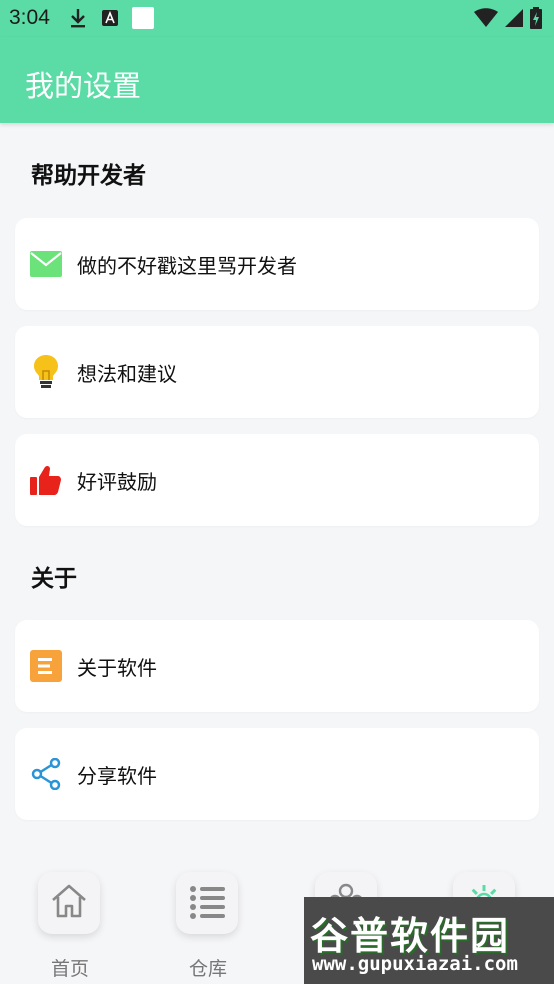 This screenshot has width=554, height=984. Describe the element at coordinates (207, 969) in the screenshot. I see `nav-repository-label: 仓库` at that location.